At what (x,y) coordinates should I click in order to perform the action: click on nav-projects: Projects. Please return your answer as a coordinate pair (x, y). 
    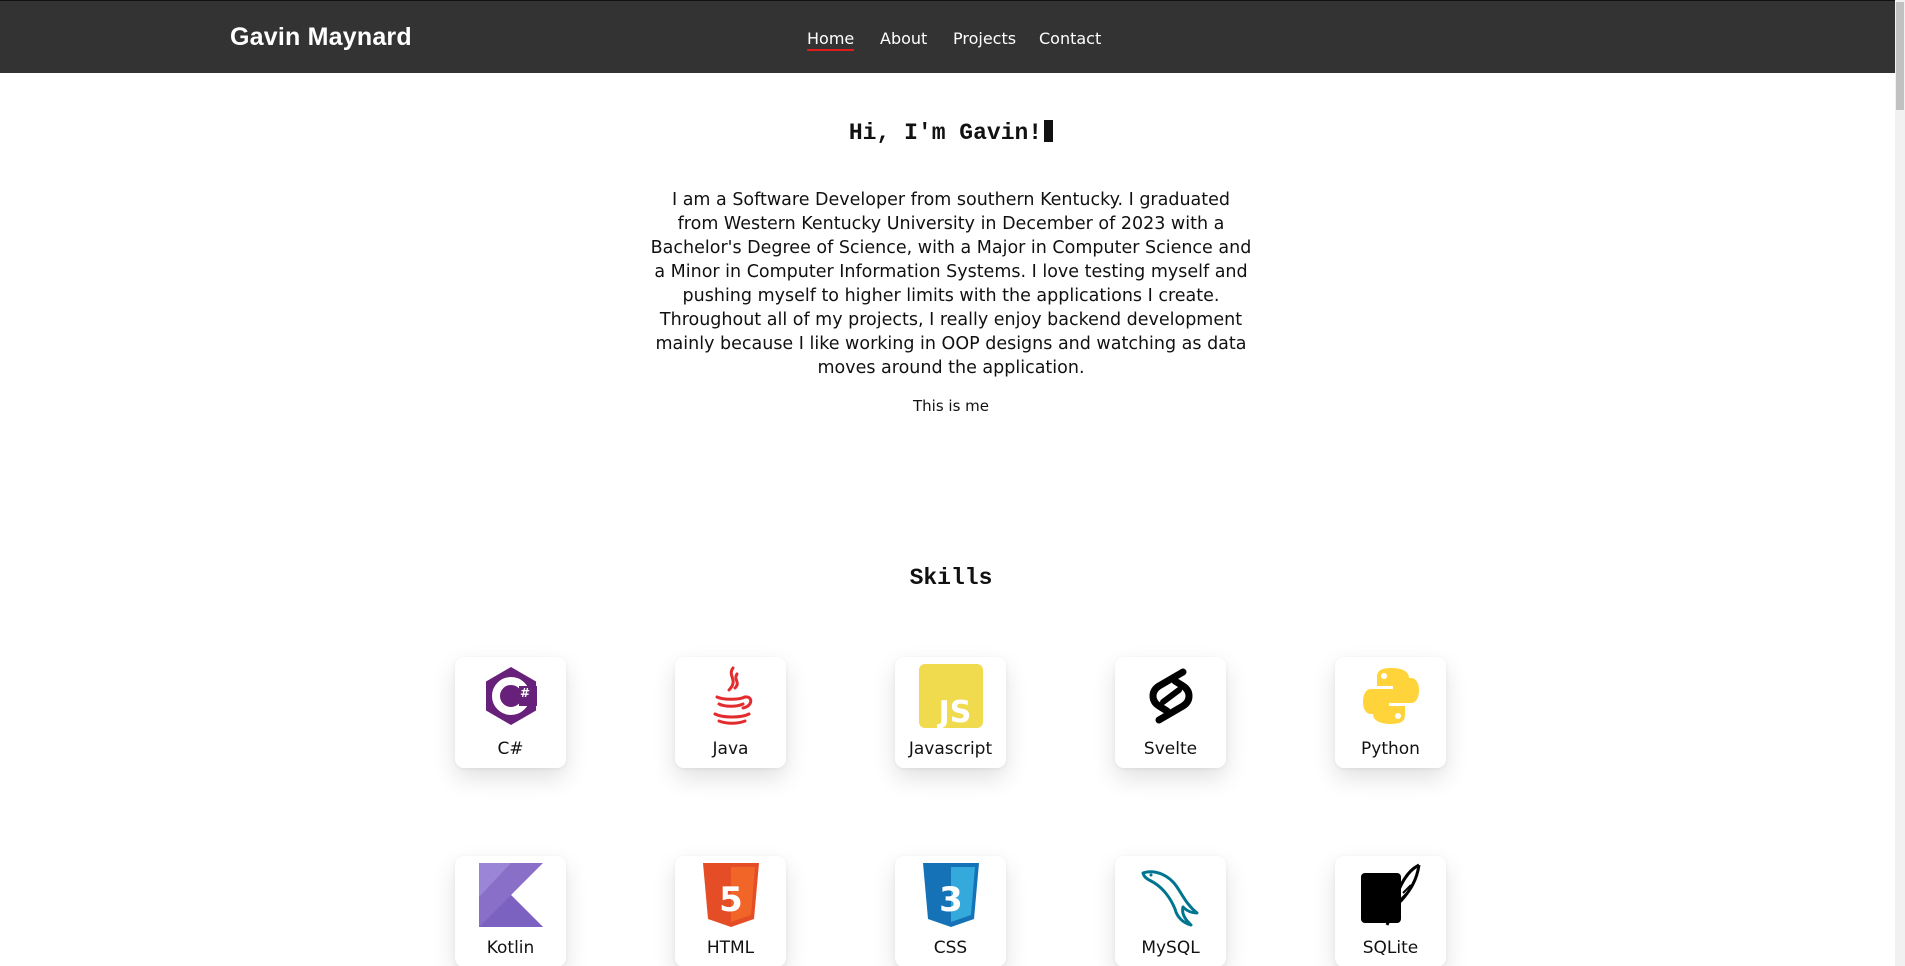
    Looking at the image, I should click on (984, 38).